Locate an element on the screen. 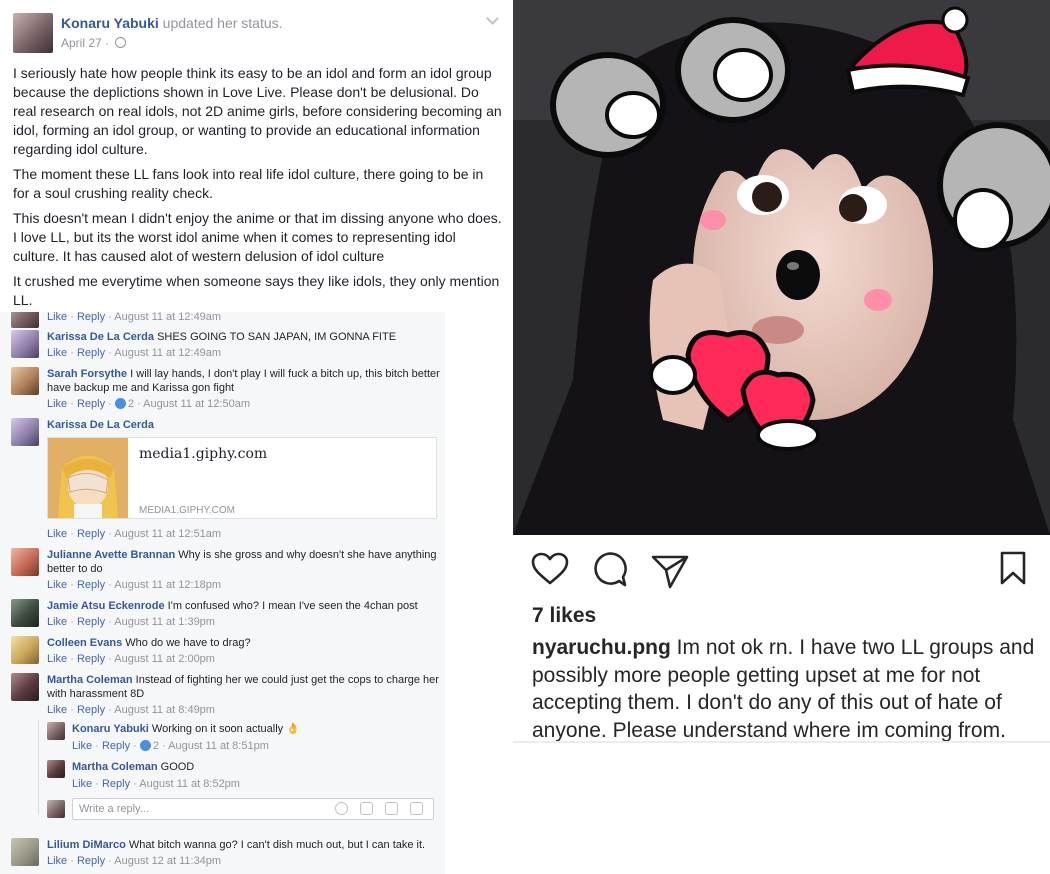 This screenshot has width=1050, height=874. chevron-down-icon is located at coordinates (492, 18).